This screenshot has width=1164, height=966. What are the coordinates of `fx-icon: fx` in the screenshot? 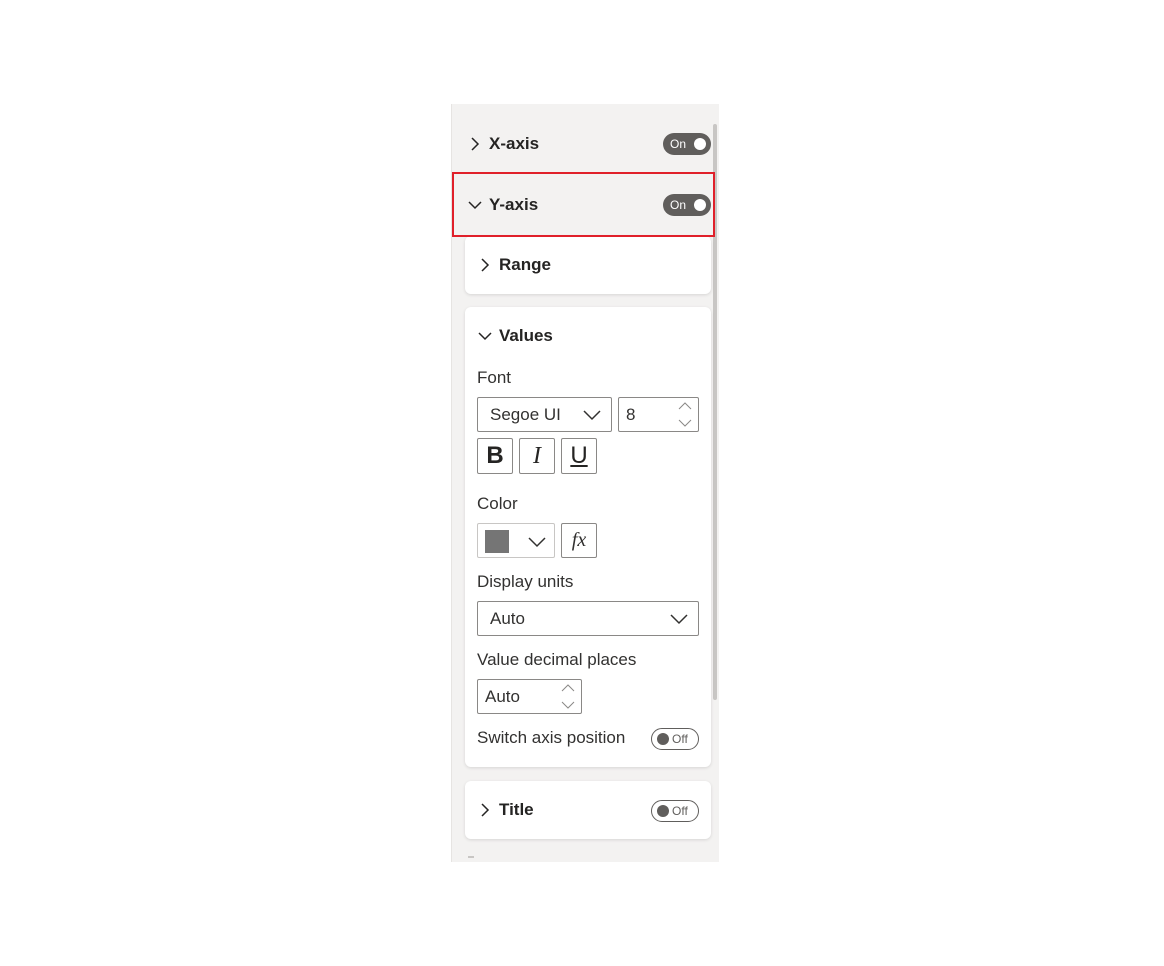 It's located at (579, 540).